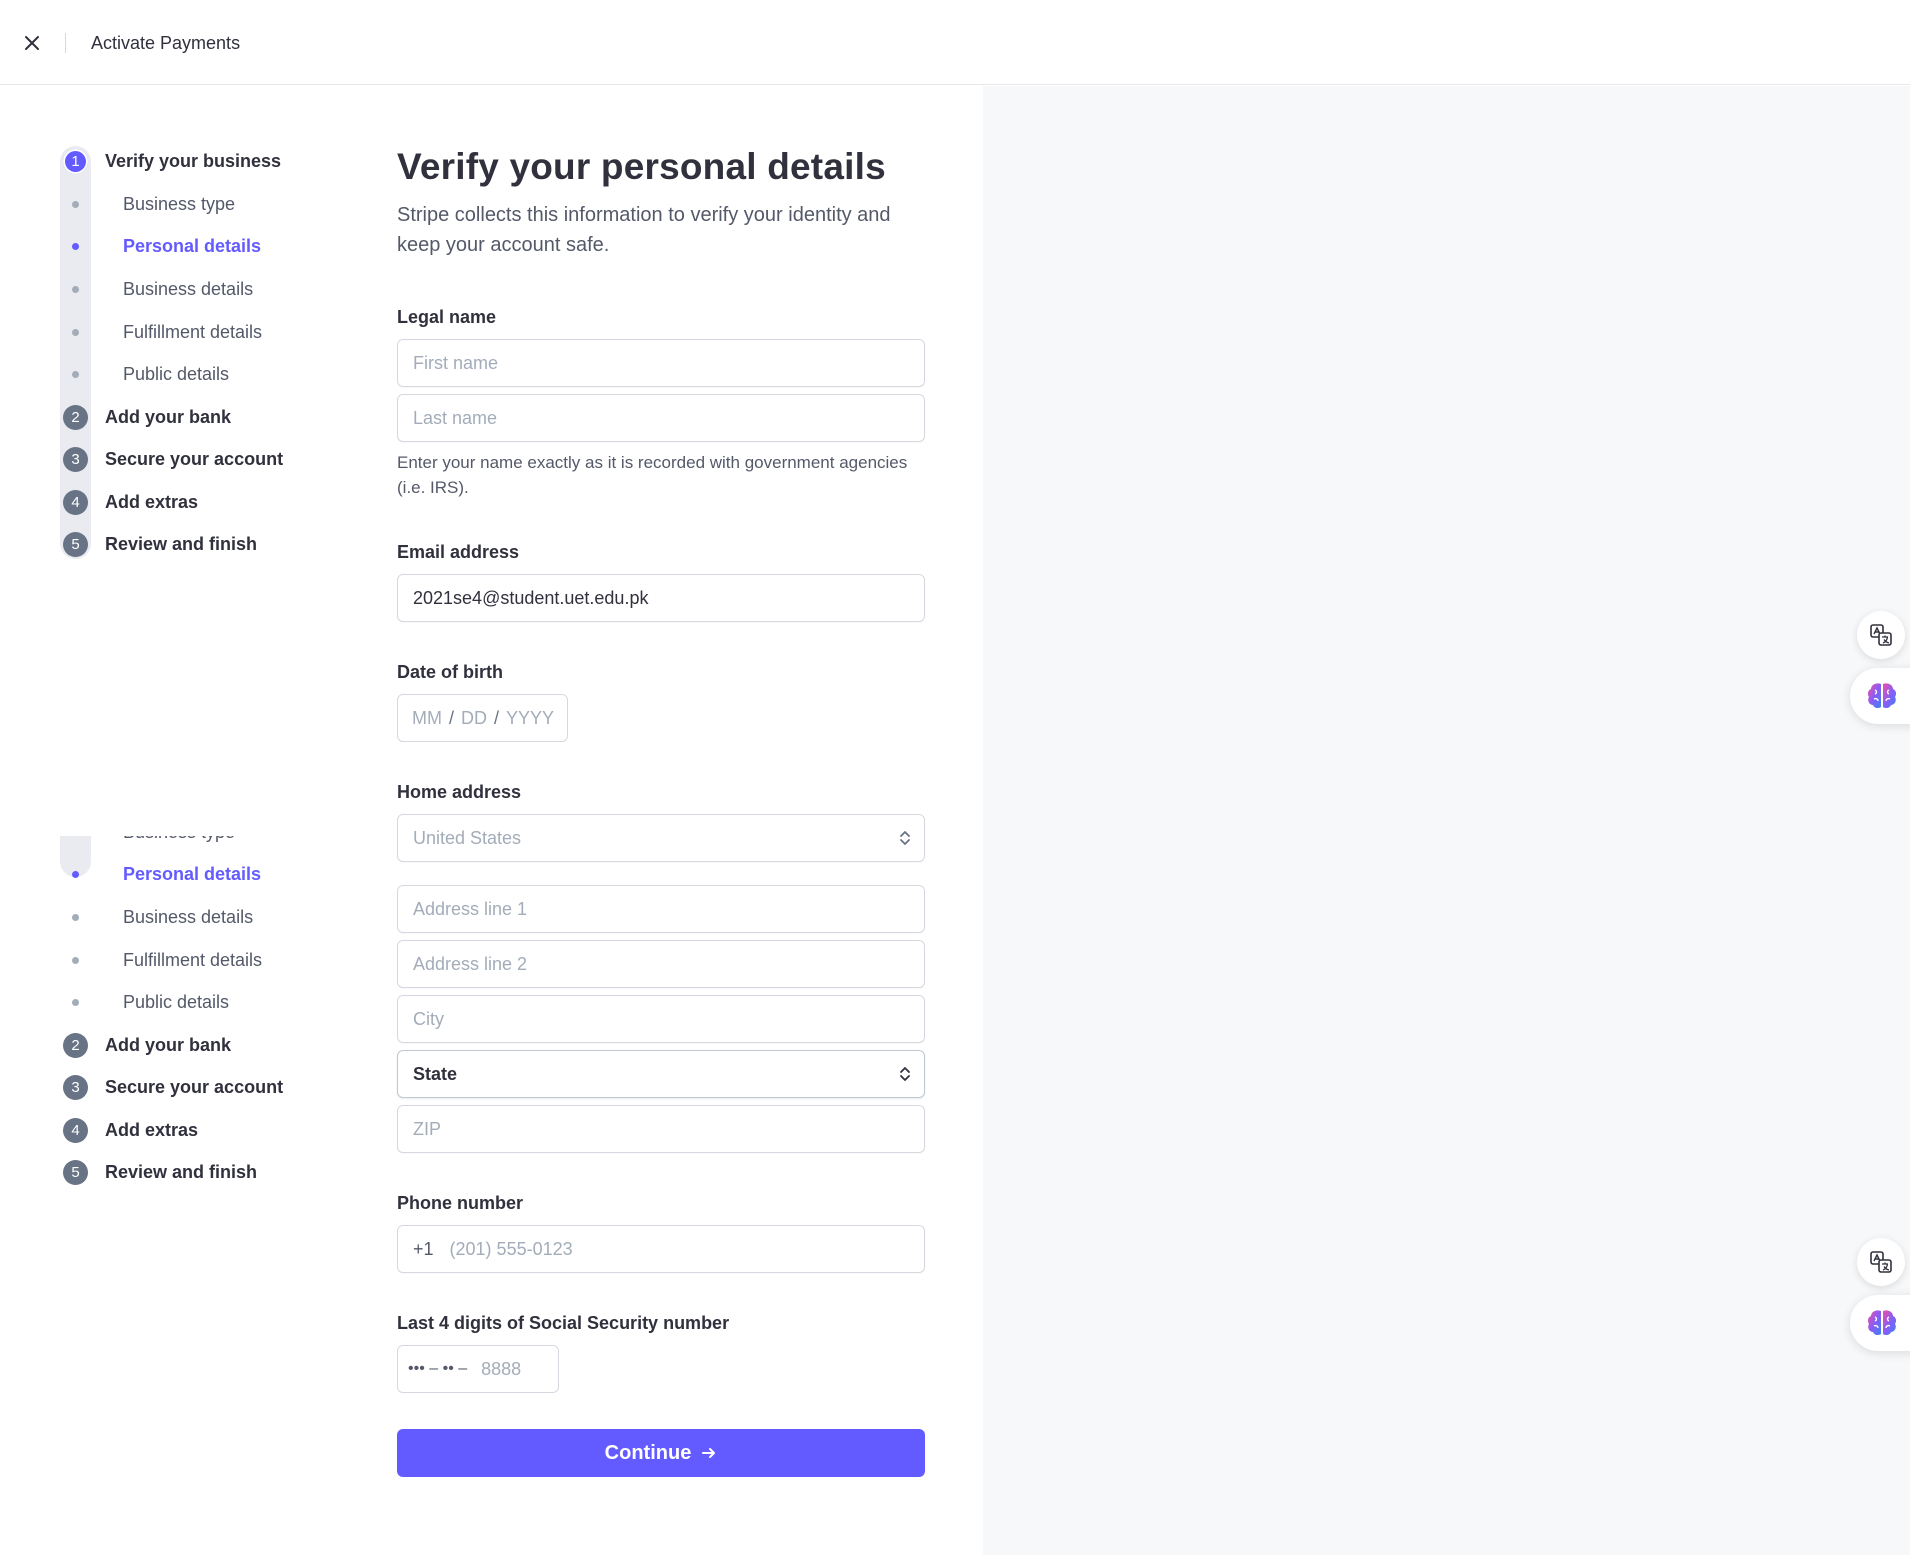  What do you see at coordinates (641, 166) in the screenshot?
I see `form-title: Verify your personal details` at bounding box center [641, 166].